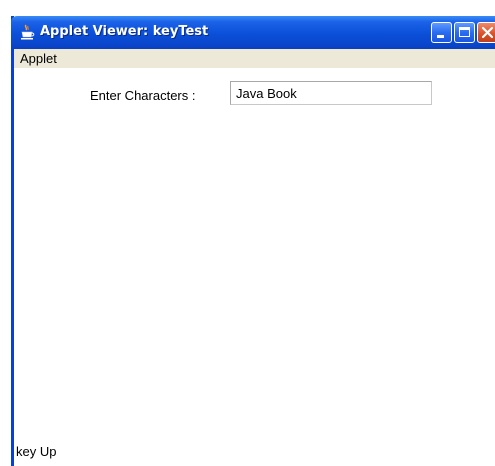 The width and height of the screenshot is (495, 466). I want to click on window-title: Applet Viewer: keyTest, so click(124, 31).